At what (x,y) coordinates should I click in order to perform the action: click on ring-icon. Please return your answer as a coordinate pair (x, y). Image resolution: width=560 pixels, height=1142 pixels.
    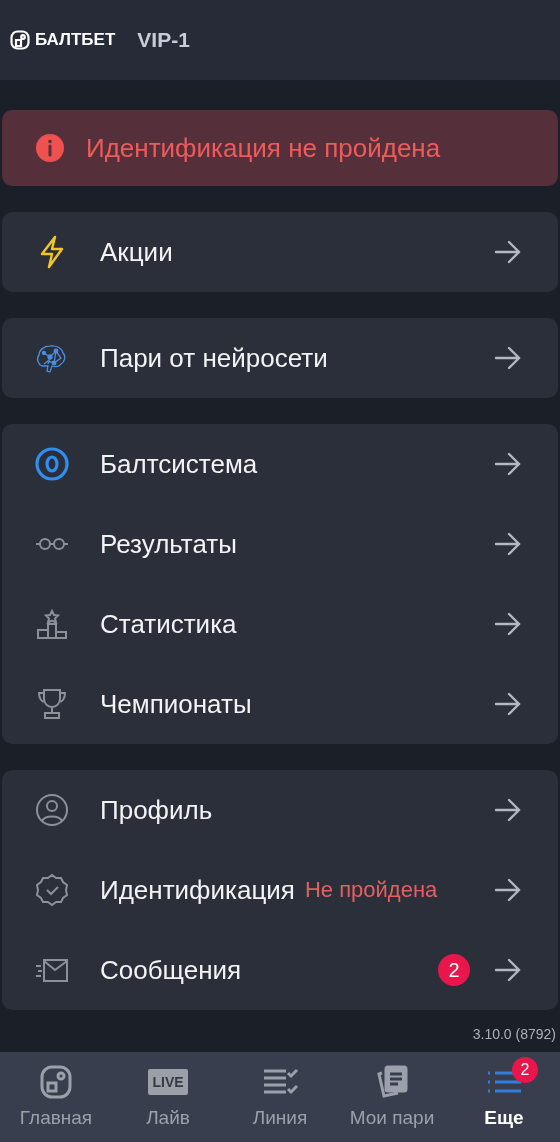
    Looking at the image, I should click on (52, 464).